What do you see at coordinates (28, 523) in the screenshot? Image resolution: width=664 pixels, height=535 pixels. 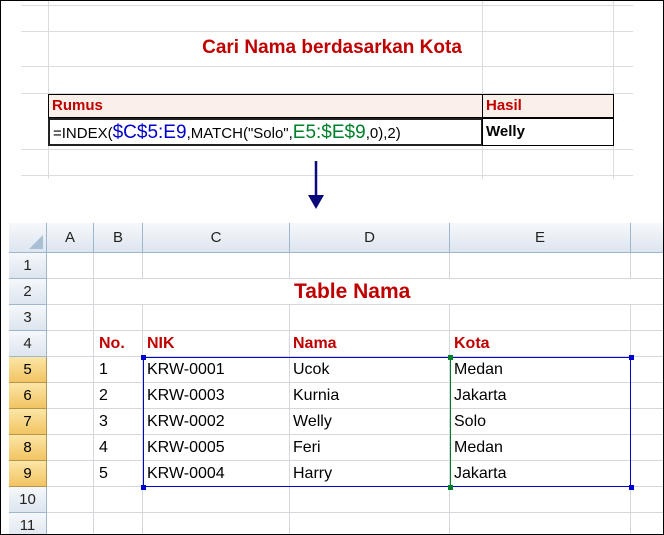 I see `row-header-11: 11` at bounding box center [28, 523].